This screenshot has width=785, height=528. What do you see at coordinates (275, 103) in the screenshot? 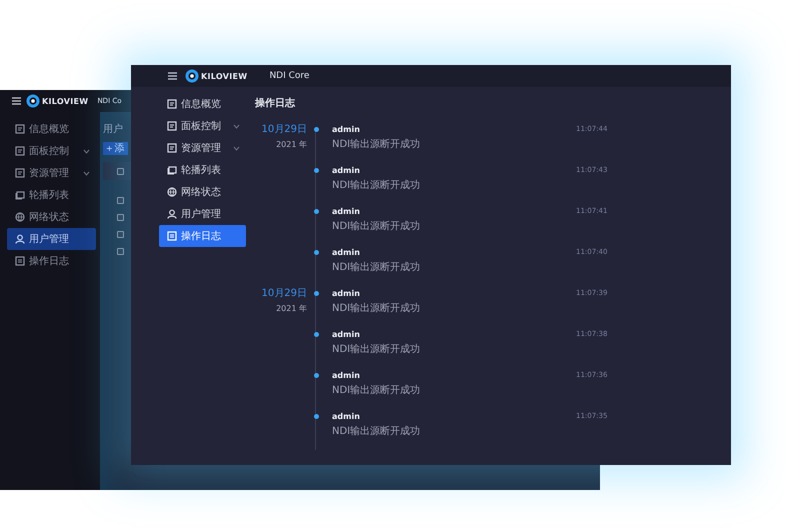
I see `page-title: 操作日志` at bounding box center [275, 103].